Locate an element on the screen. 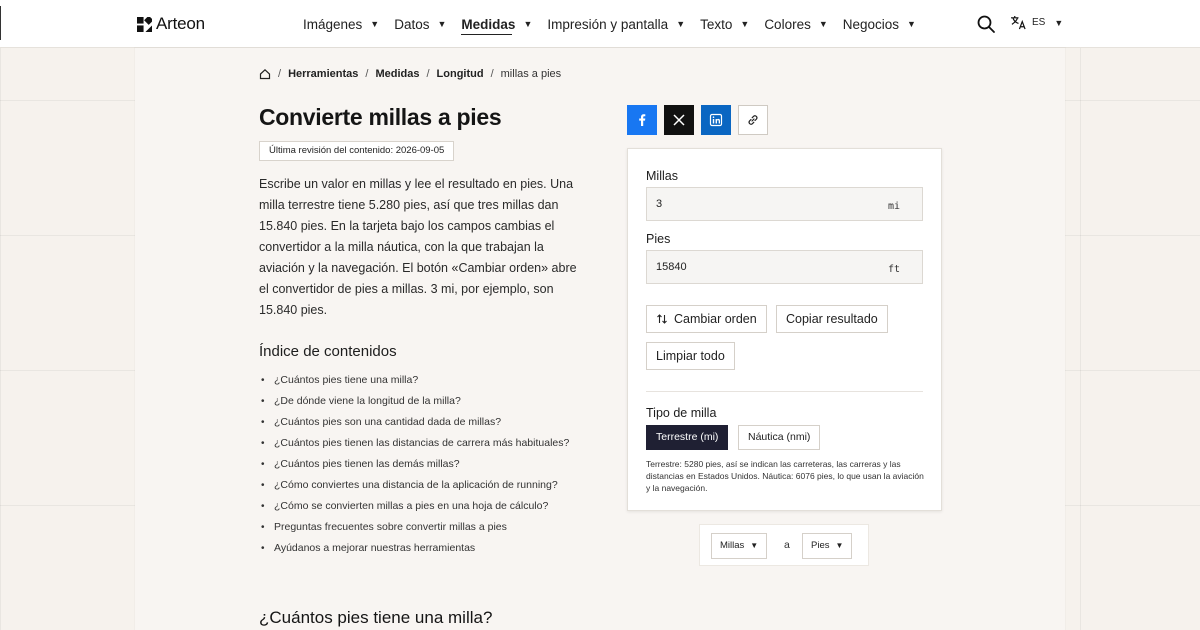 The height and width of the screenshot is (630, 1200). toc-link: Ayúdanos a mejorar nuestras herramientas is located at coordinates (414, 548).